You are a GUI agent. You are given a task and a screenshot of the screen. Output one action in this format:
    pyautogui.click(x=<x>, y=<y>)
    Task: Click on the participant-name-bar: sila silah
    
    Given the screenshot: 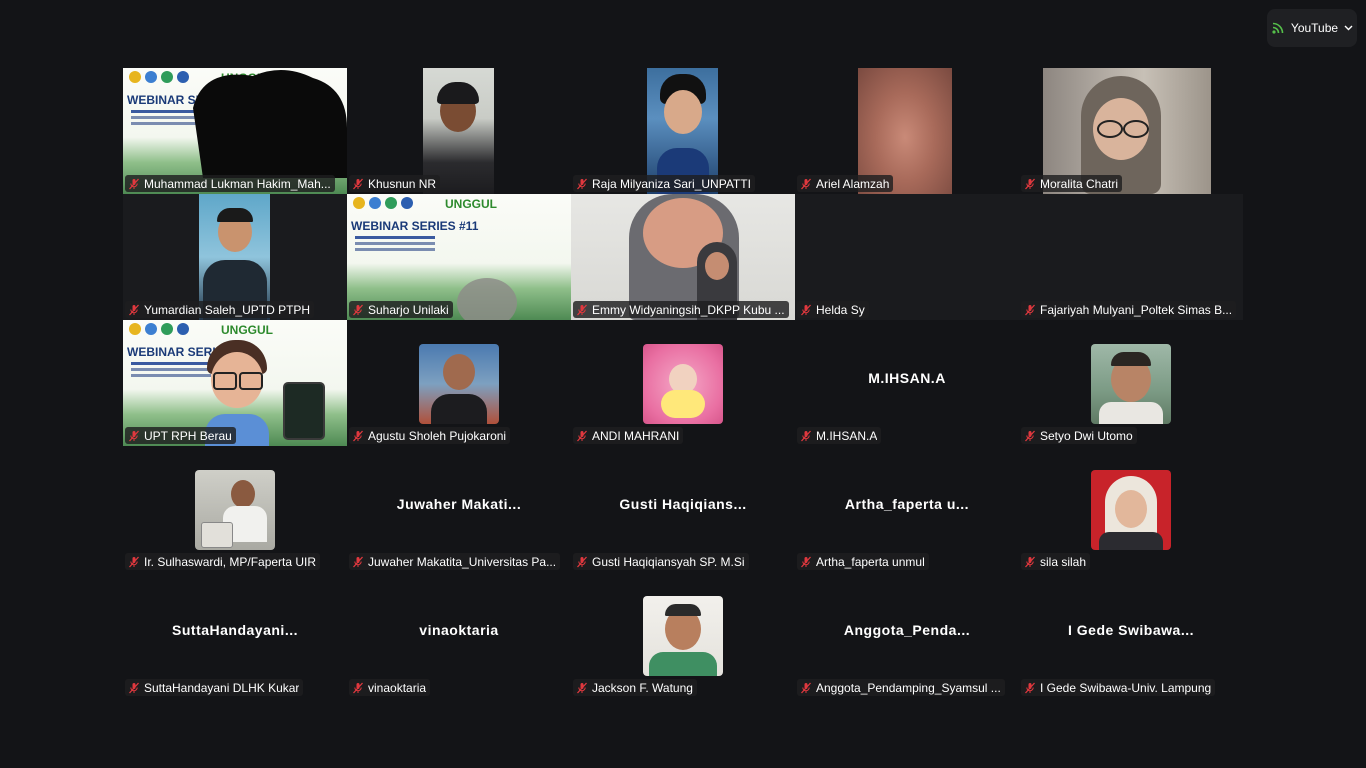 What is the action you would take?
    pyautogui.click(x=1056, y=561)
    